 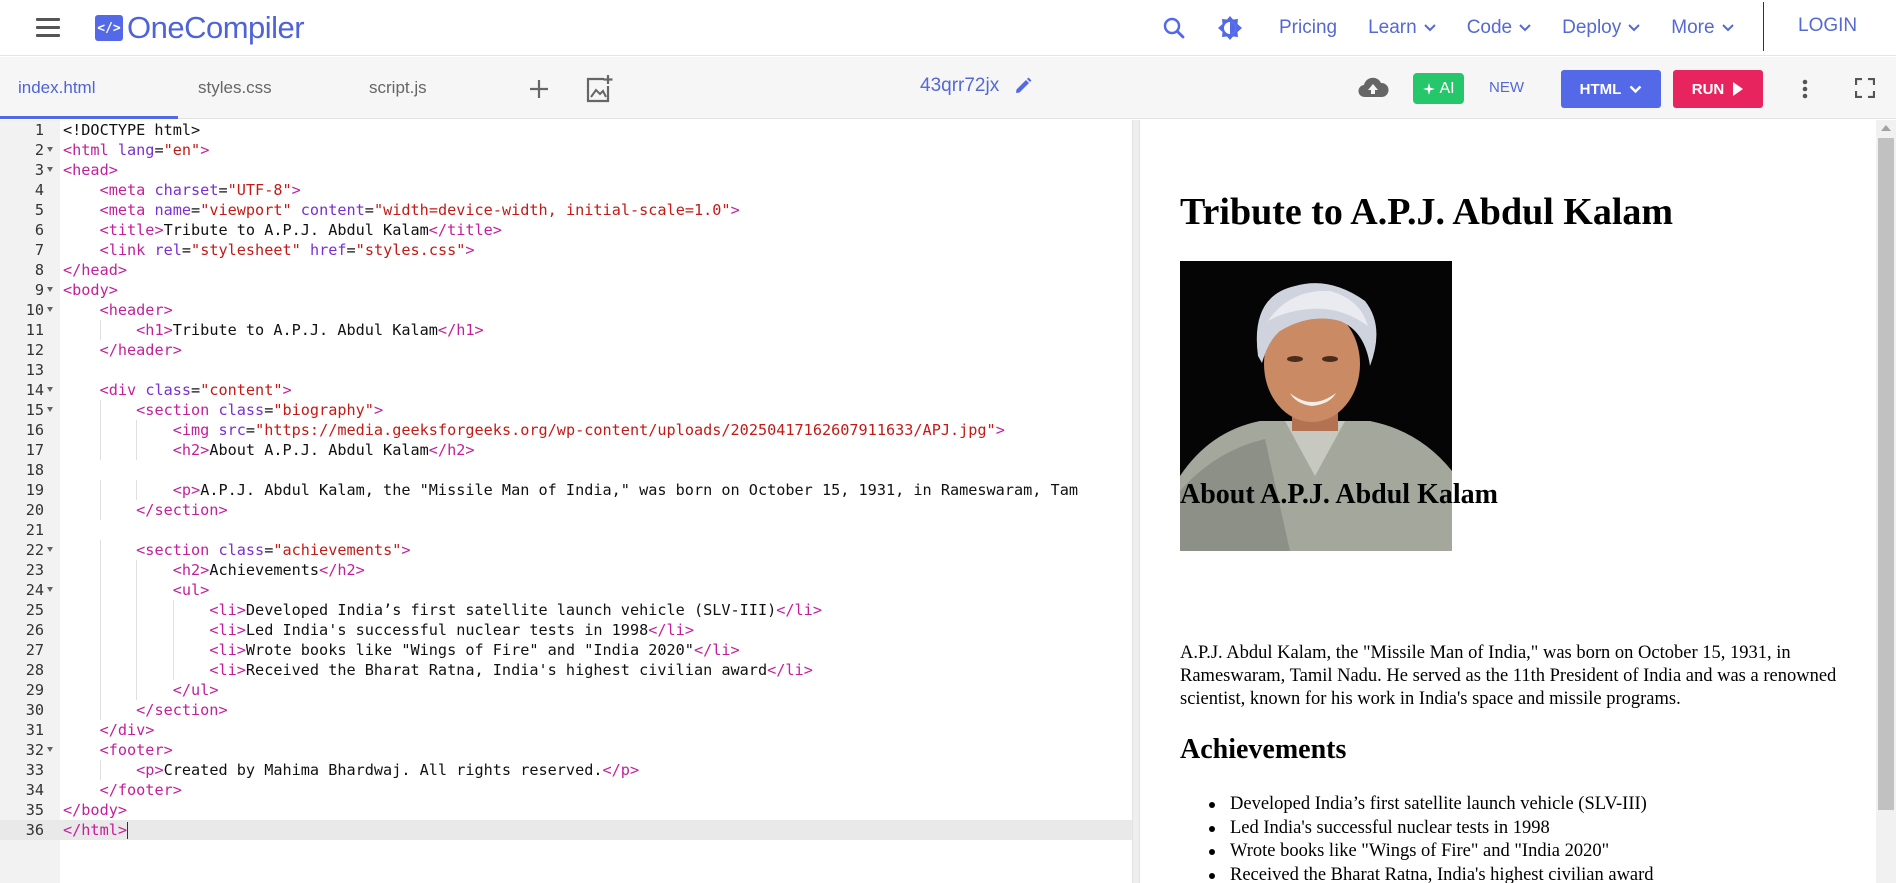 What do you see at coordinates (566, 830) in the screenshot?
I see `code-line: 36 </html>` at bounding box center [566, 830].